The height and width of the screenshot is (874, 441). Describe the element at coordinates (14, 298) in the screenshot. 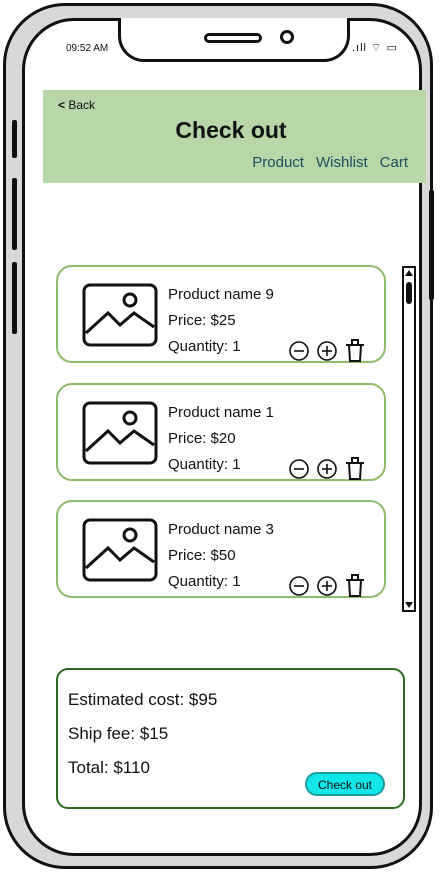

I see `volume-down-button` at that location.